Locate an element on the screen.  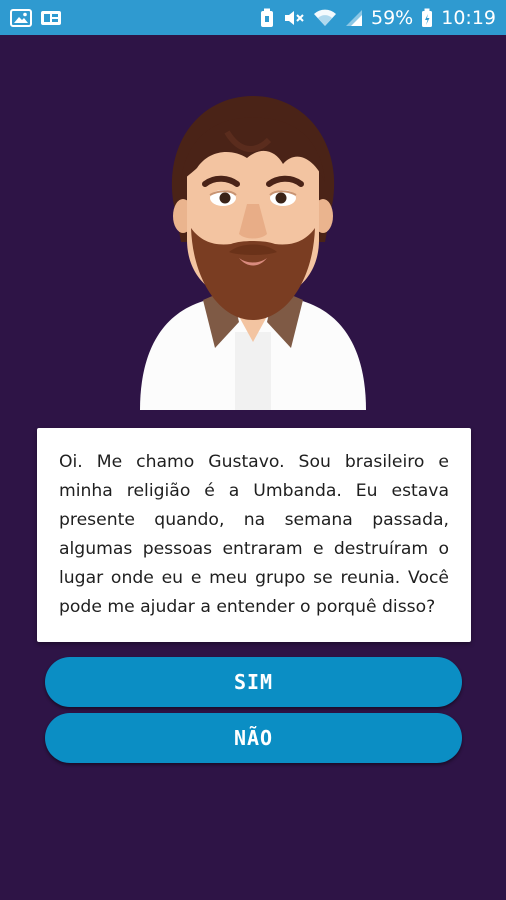
wifi-icon is located at coordinates (325, 18).